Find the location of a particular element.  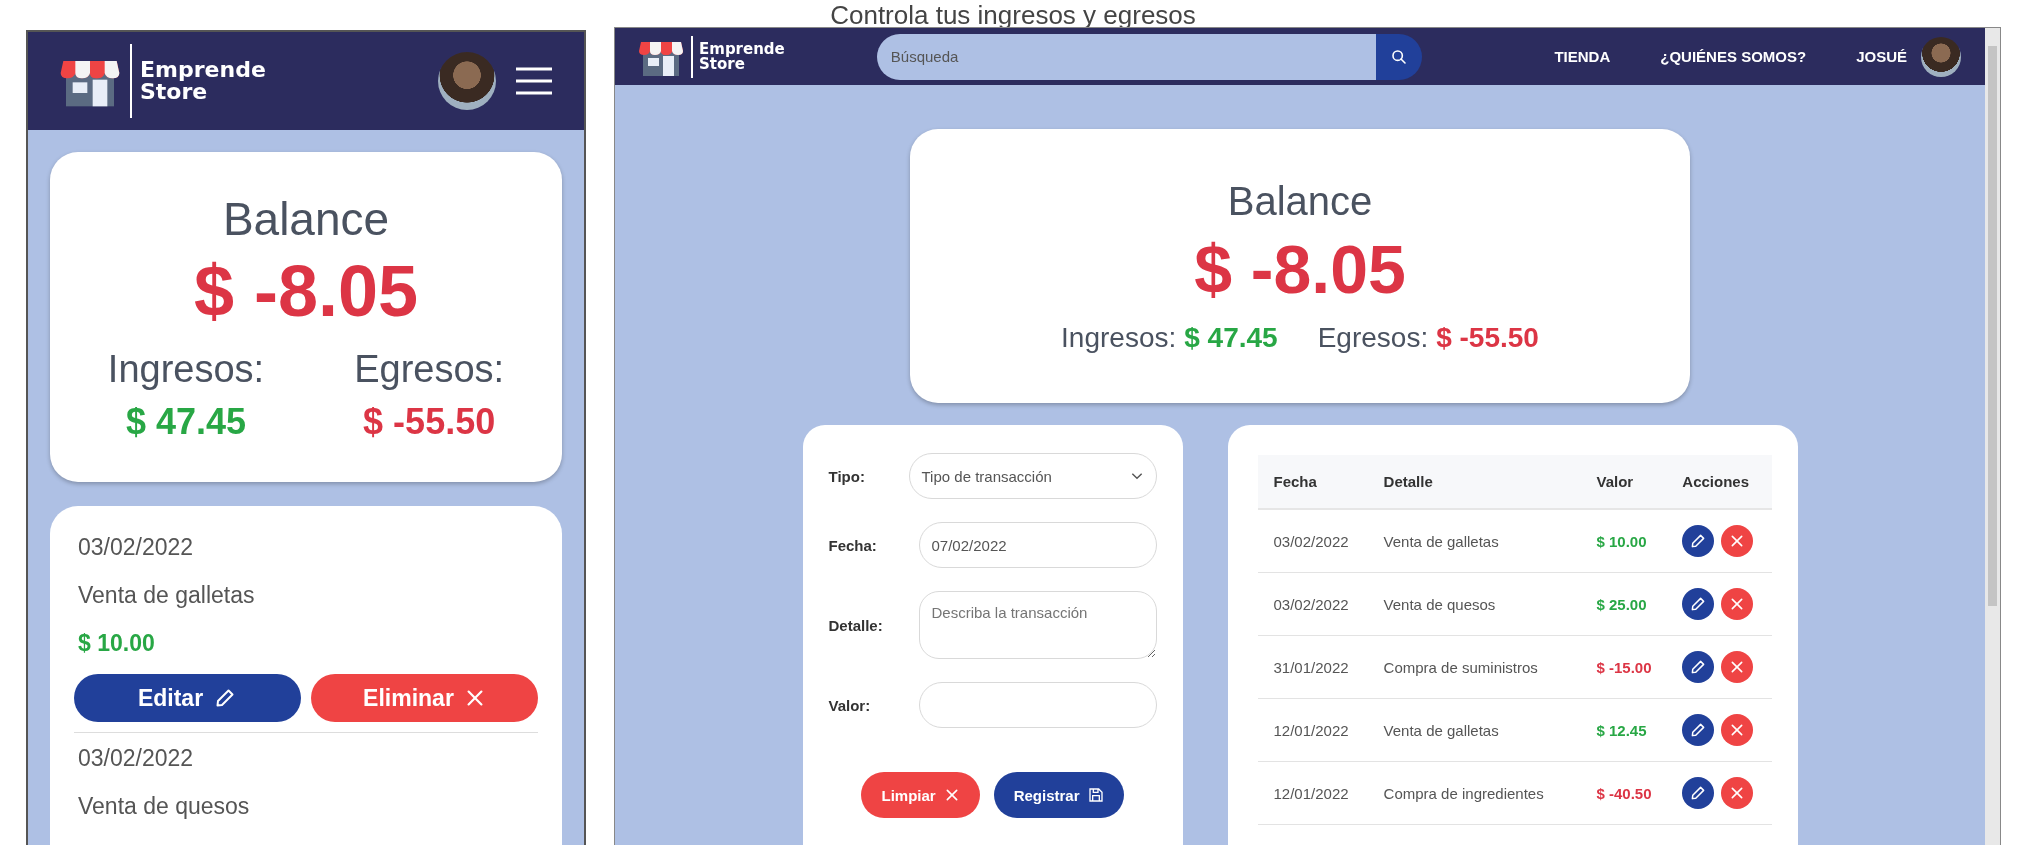

column-header: Valor is located at coordinates (1623, 482).